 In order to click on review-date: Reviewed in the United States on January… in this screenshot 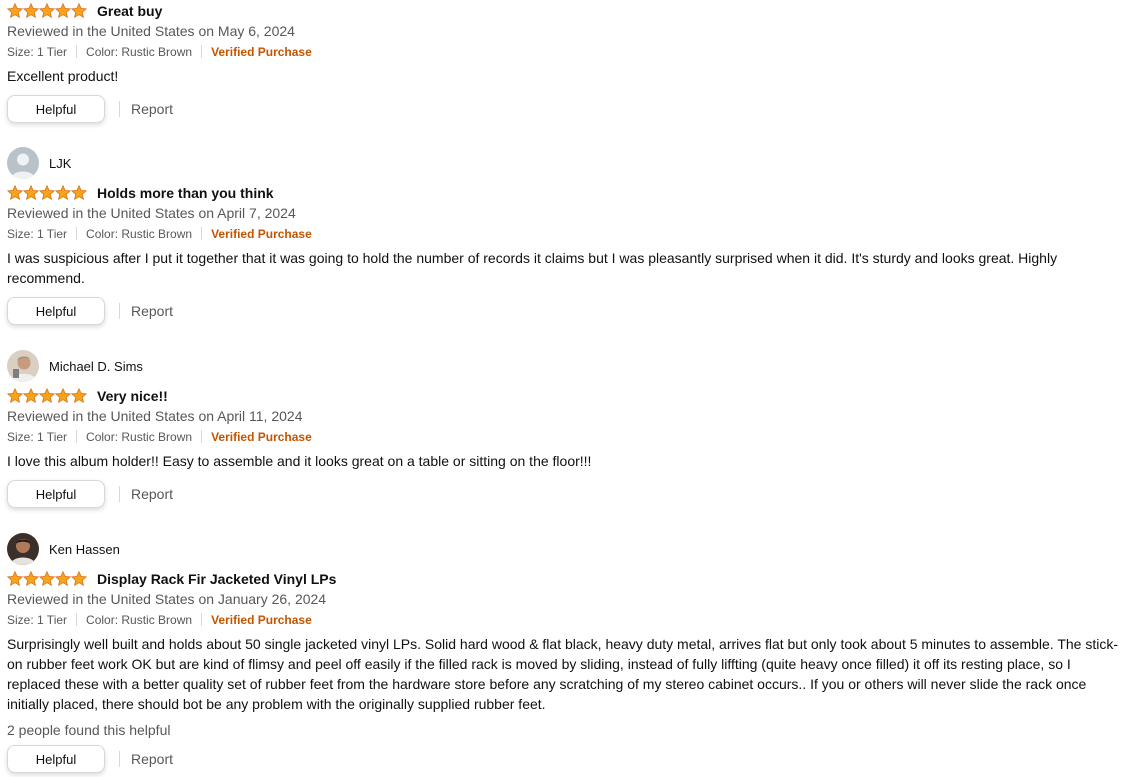, I will do `click(167, 599)`.